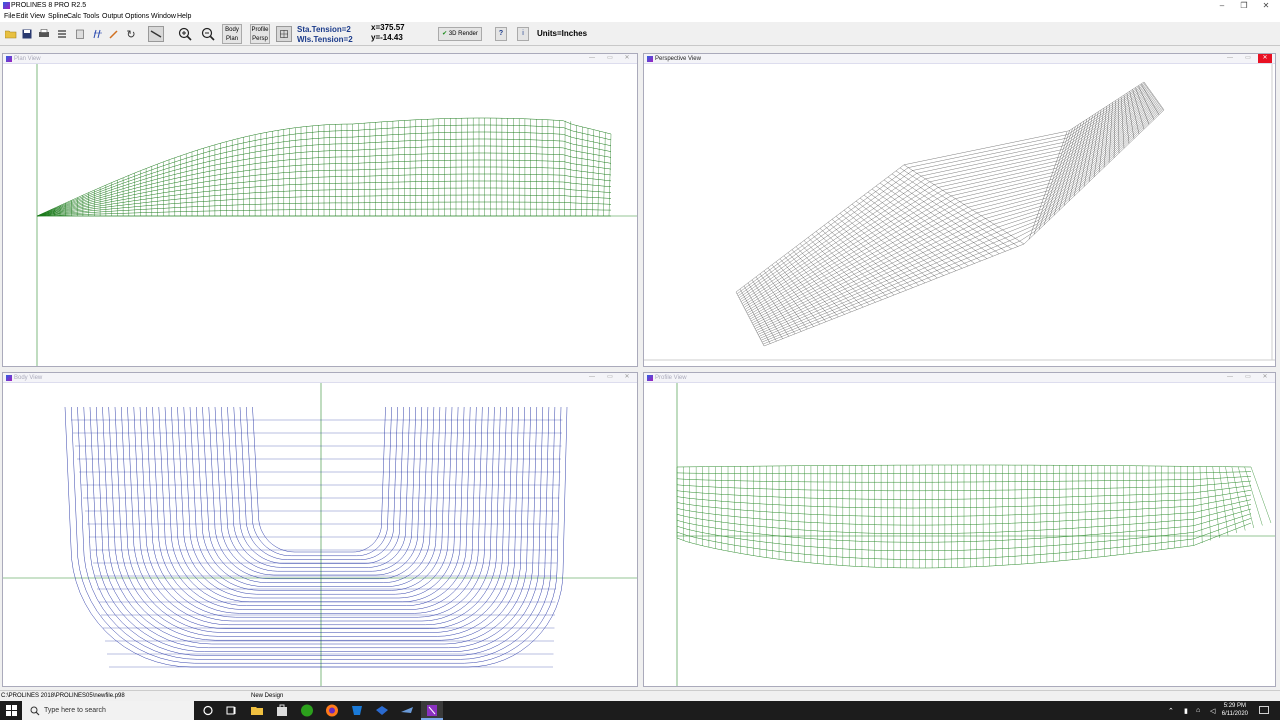 This screenshot has width=1280, height=720. I want to click on 3d-render-button: ✔ 3D Render, so click(460, 34).